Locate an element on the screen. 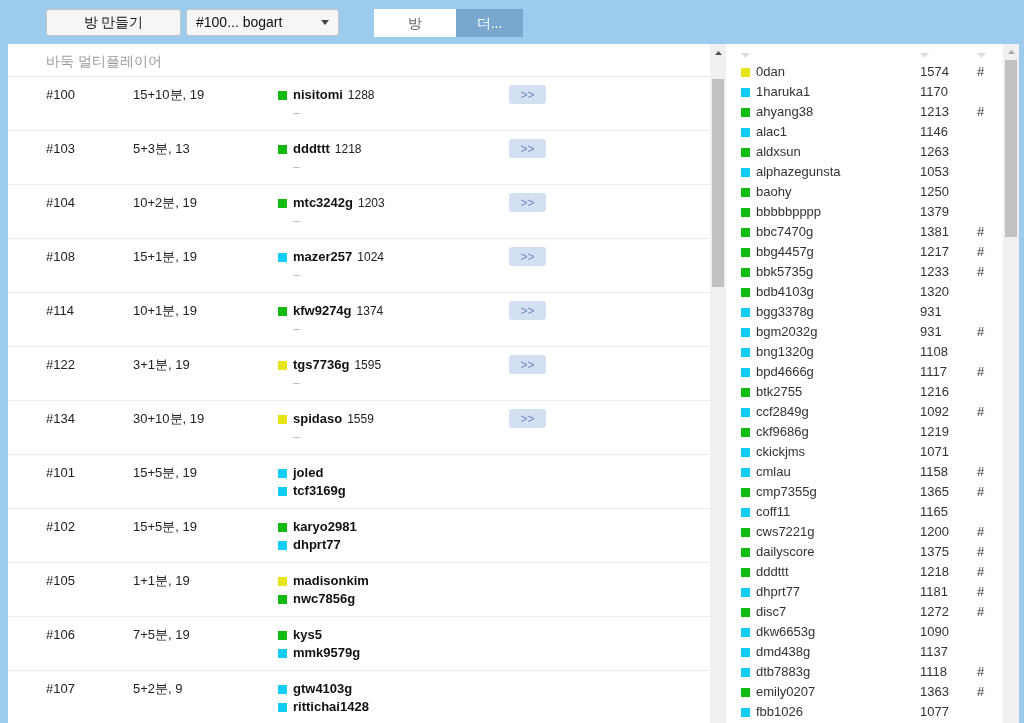 The height and width of the screenshot is (723, 1024). room-number: #105 is located at coordinates (61, 581).